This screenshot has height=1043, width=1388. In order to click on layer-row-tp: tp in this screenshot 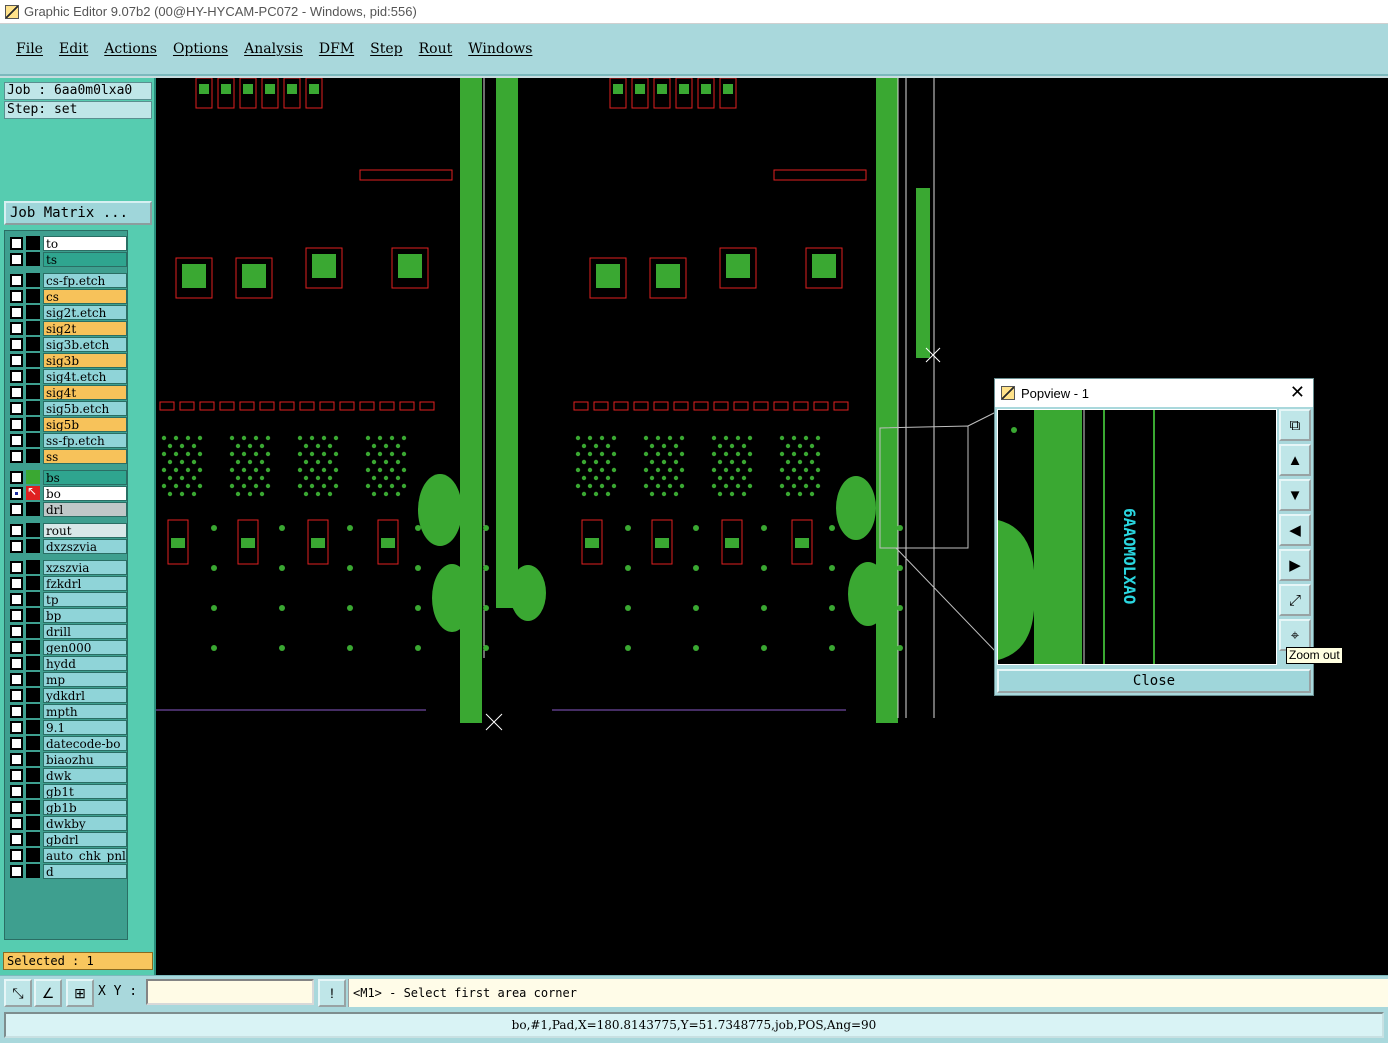, I will do `click(67, 599)`.